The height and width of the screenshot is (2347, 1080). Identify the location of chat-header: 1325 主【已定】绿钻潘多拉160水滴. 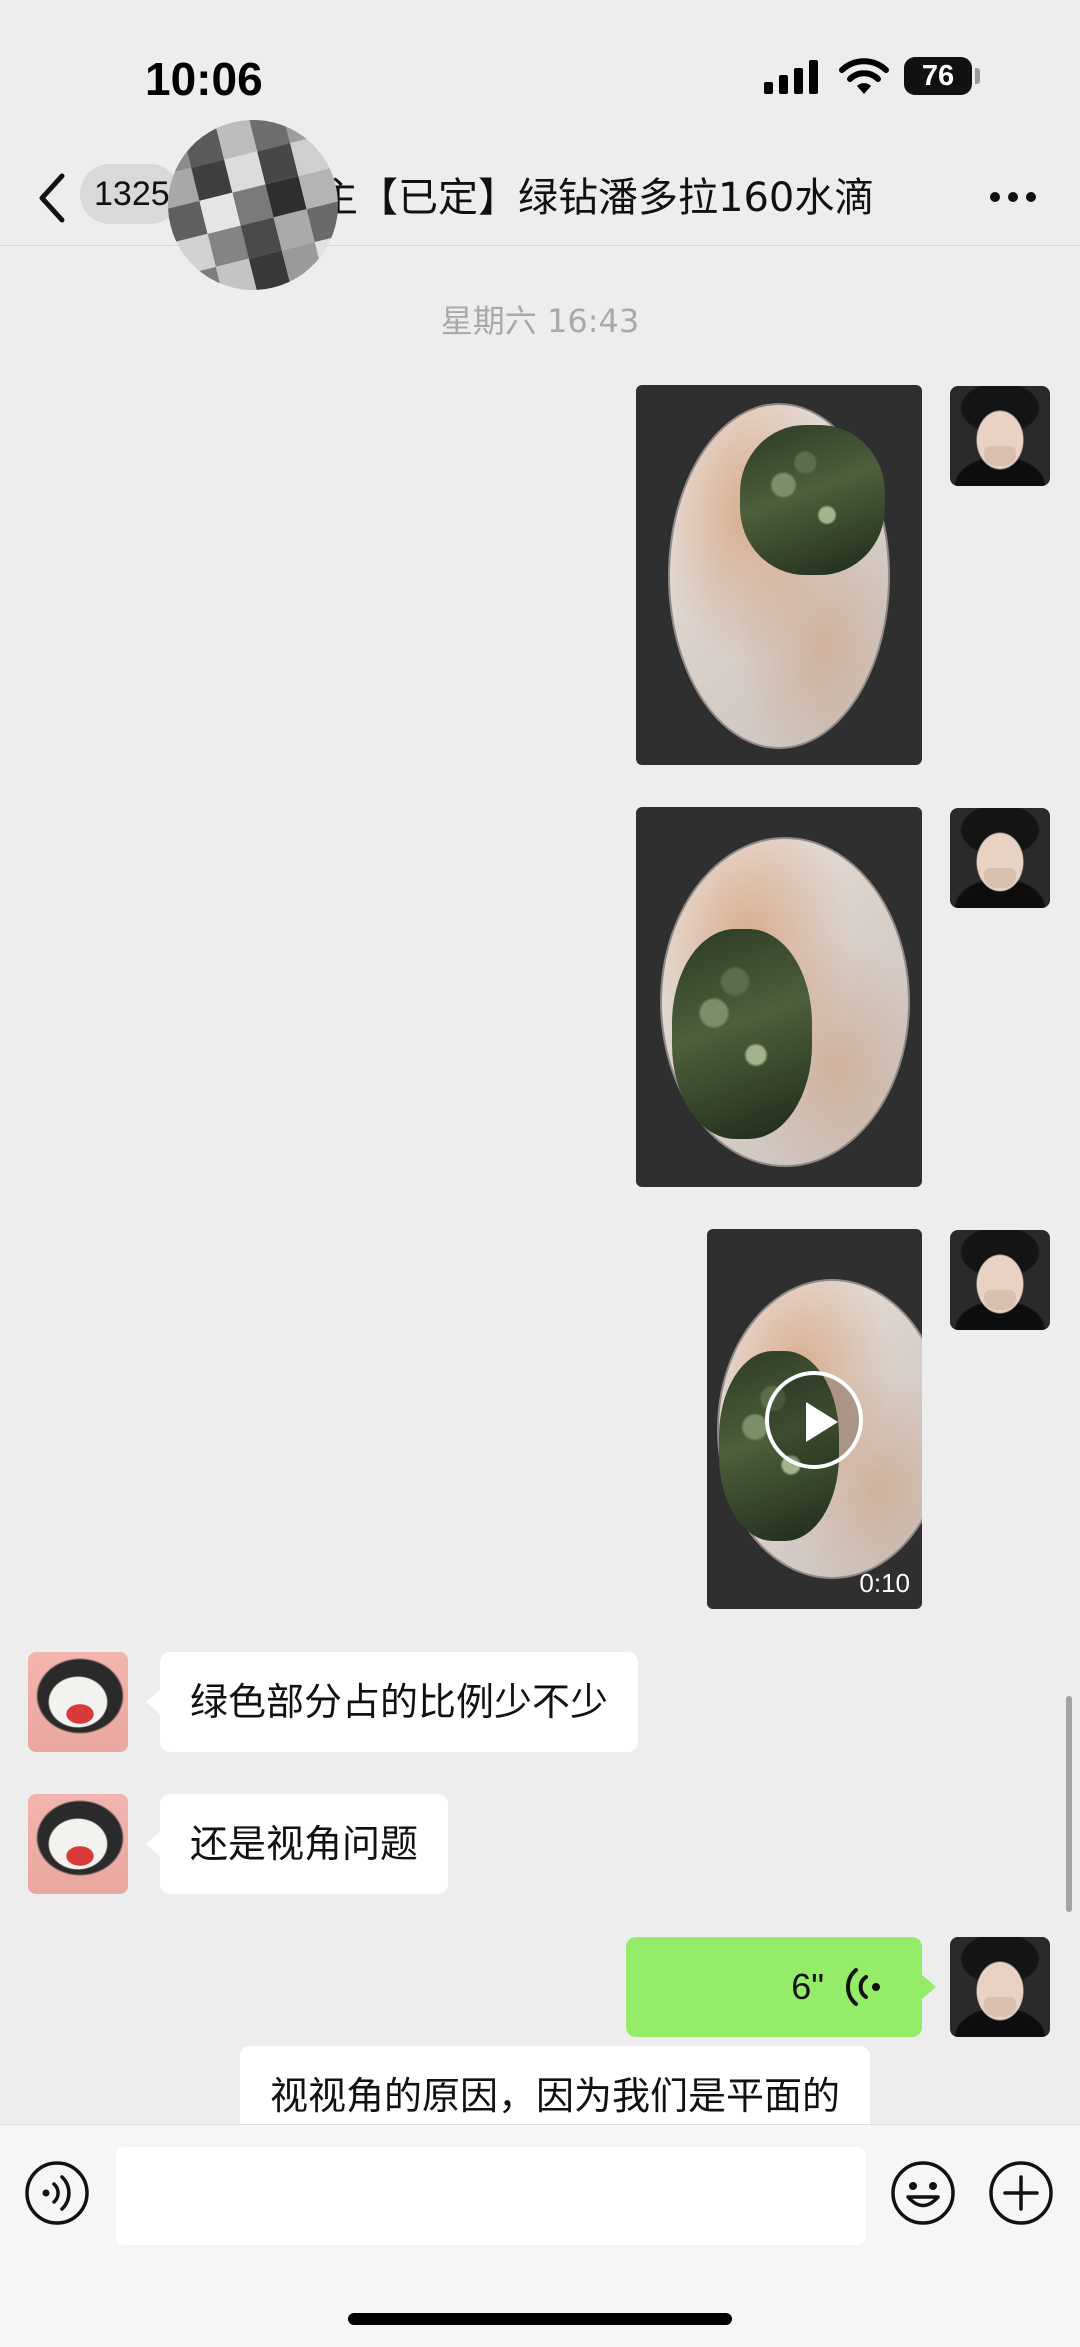
(540, 205).